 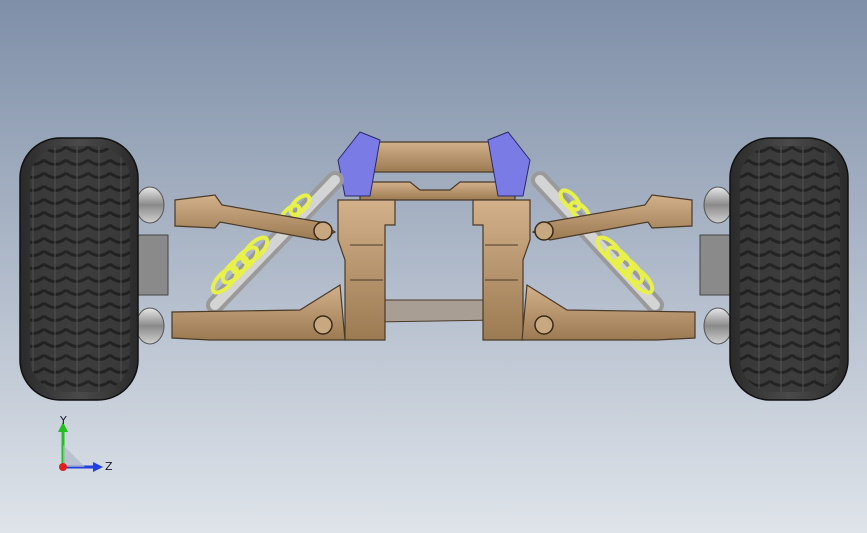 I want to click on z-axis-arrowhead, so click(x=98, y=467).